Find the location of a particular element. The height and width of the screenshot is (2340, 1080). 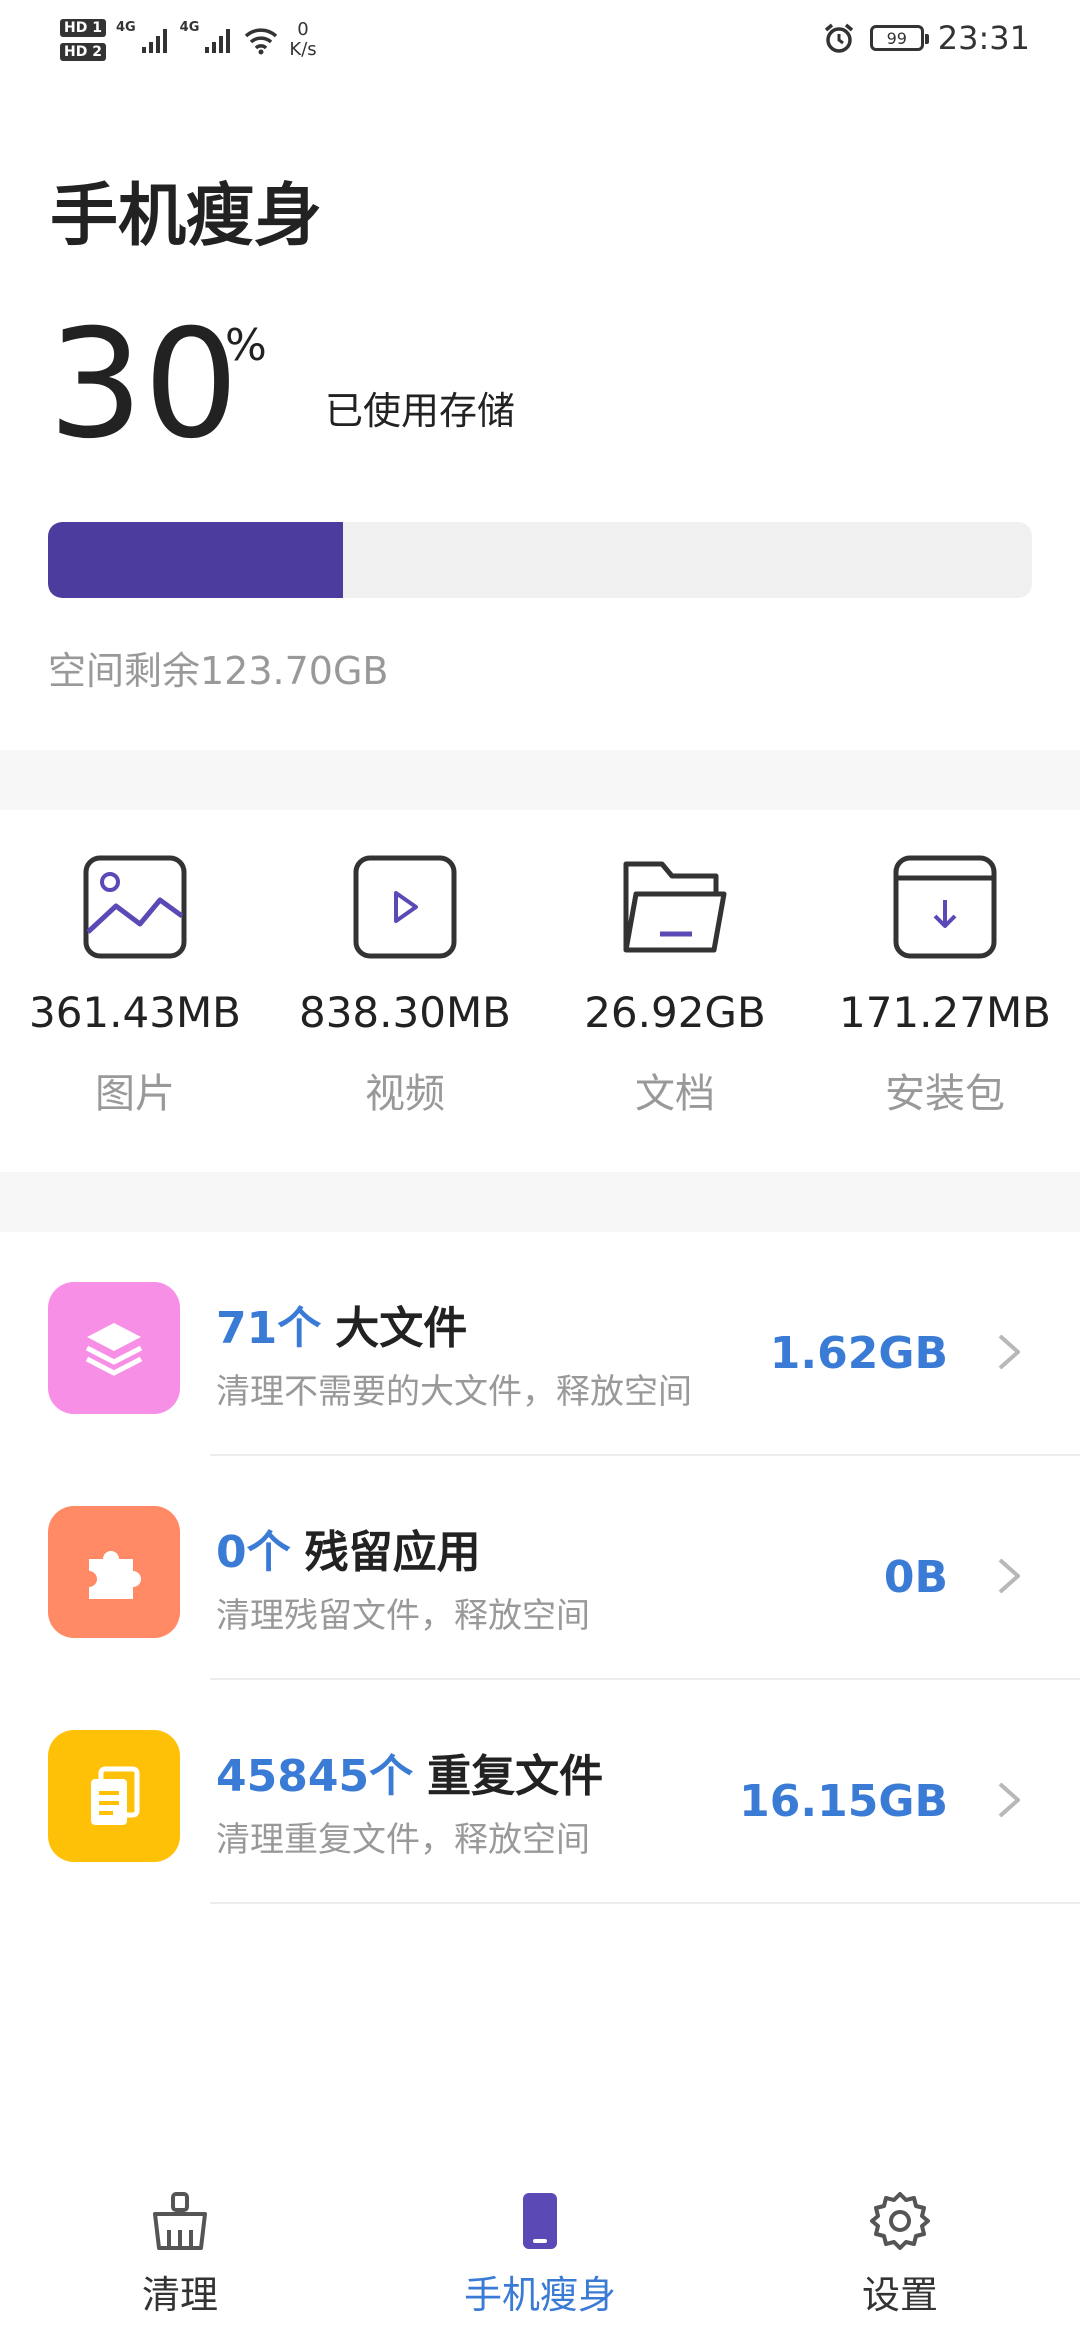

item-count: 71个 is located at coordinates (269, 1328).